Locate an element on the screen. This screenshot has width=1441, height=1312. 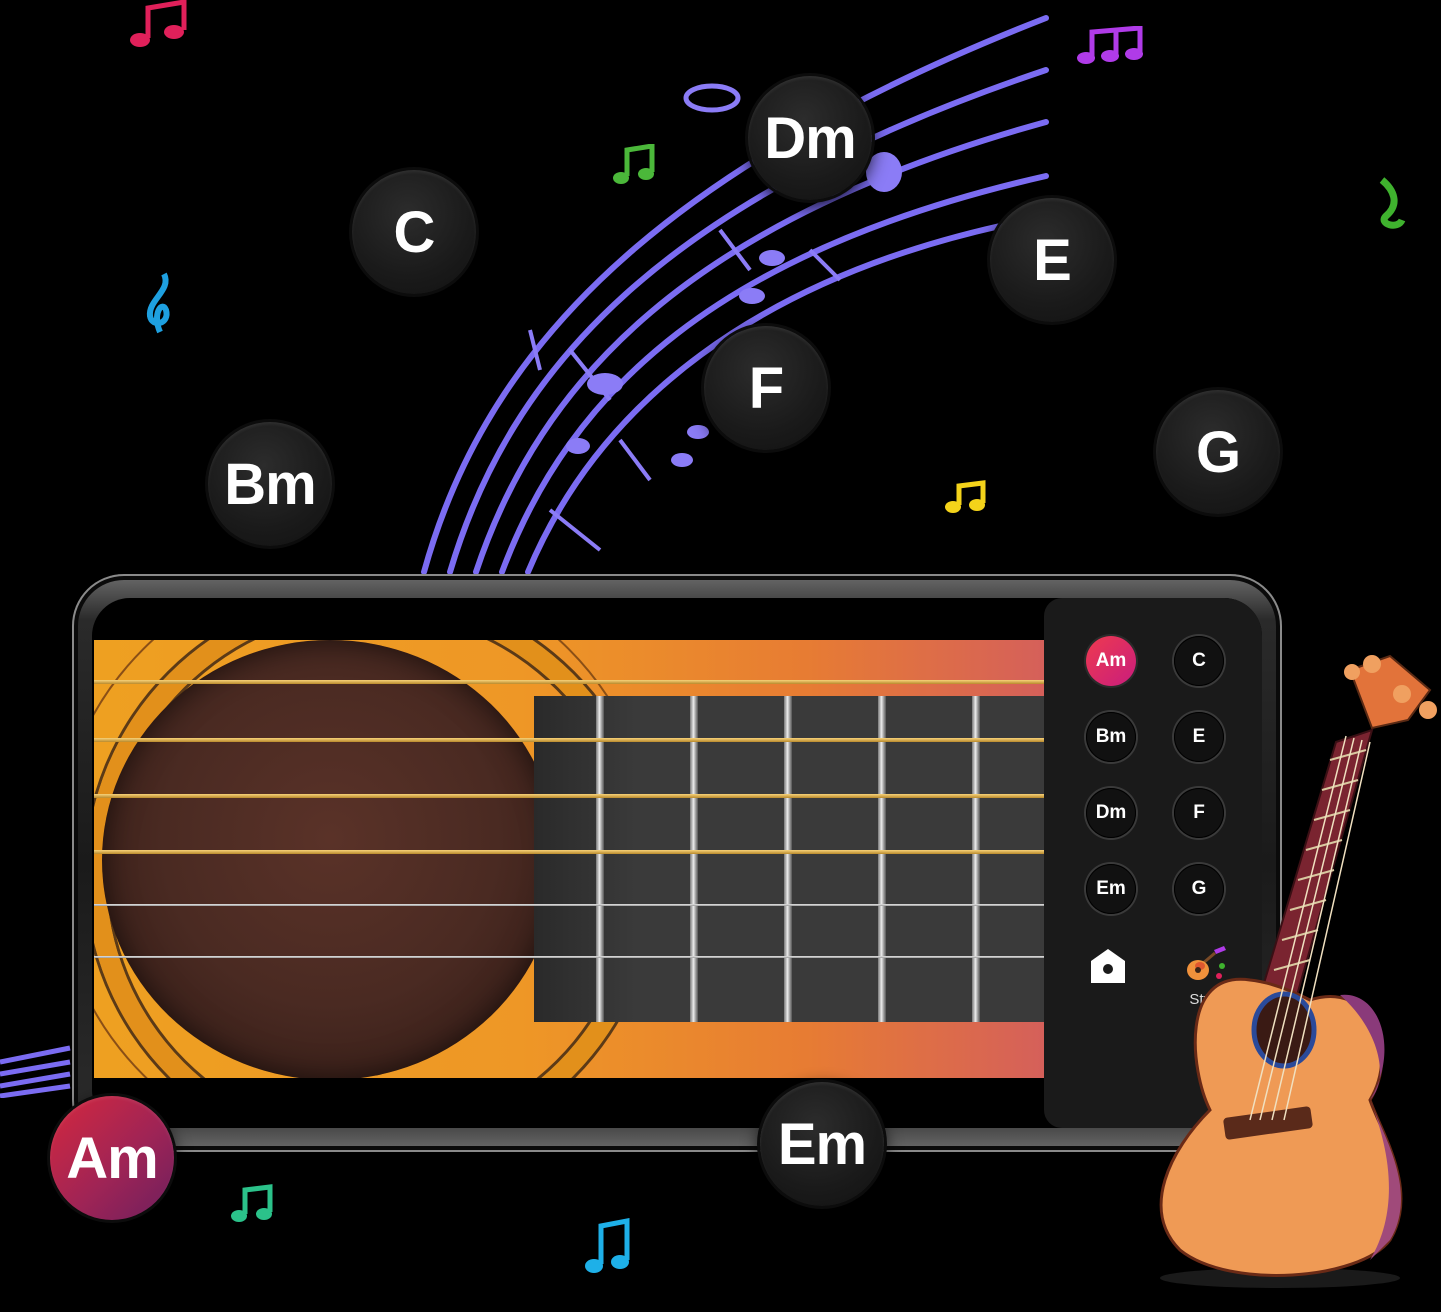
chord-bubble-dm: Dm is located at coordinates (810, 138).